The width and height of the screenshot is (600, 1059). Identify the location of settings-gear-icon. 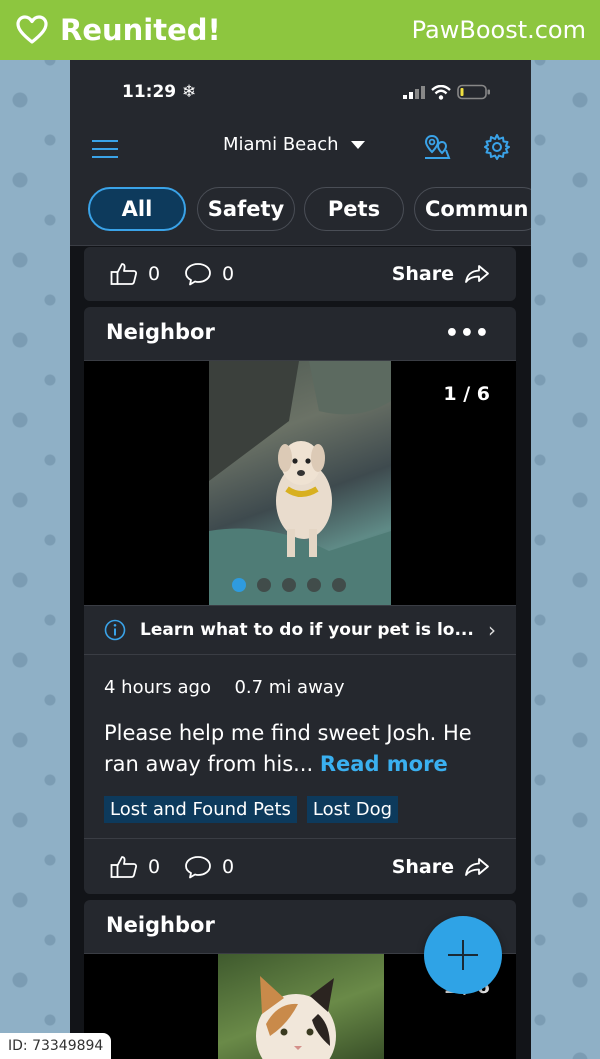
(497, 147).